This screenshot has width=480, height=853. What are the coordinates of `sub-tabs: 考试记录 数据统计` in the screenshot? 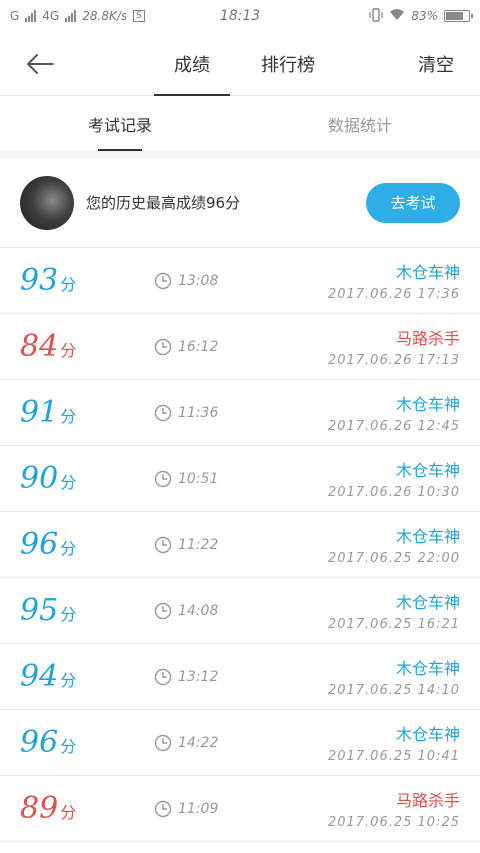 It's located at (240, 124).